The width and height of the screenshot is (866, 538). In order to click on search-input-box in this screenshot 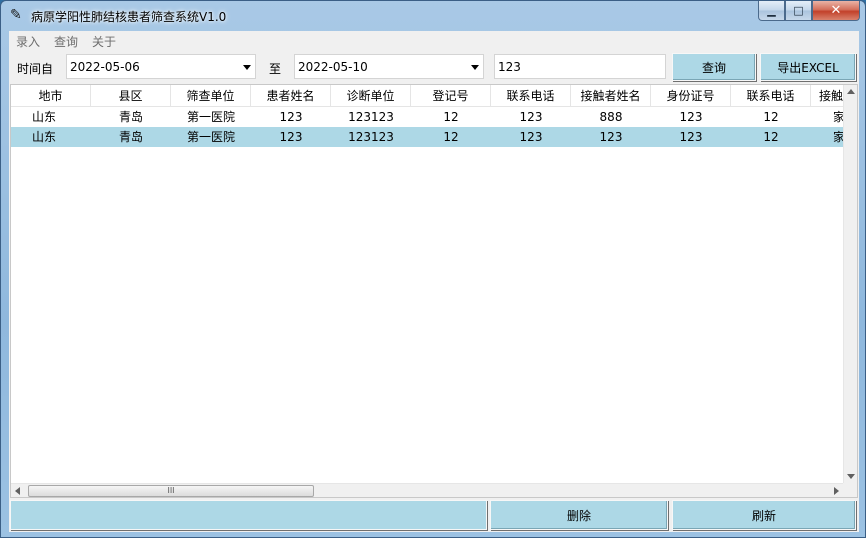, I will do `click(580, 66)`.